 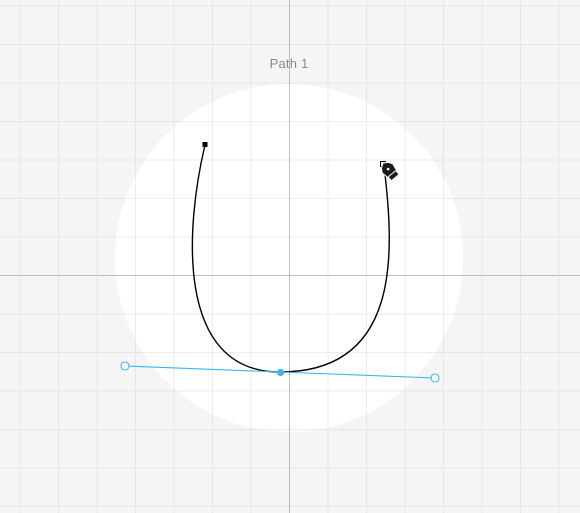 What do you see at coordinates (435, 378) in the screenshot?
I see `right-control-handle` at bounding box center [435, 378].